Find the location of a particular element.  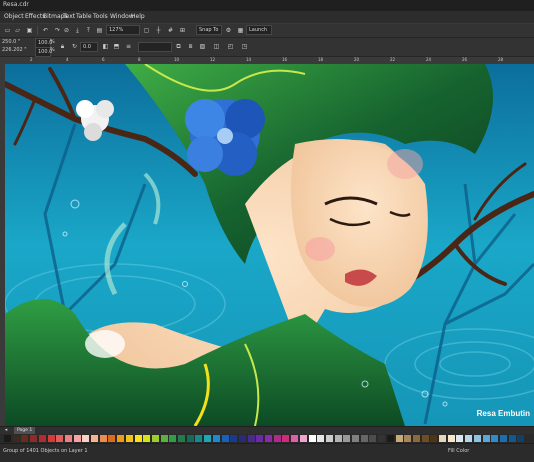

rotation-angle-field: 0.0 is located at coordinates (89, 47).